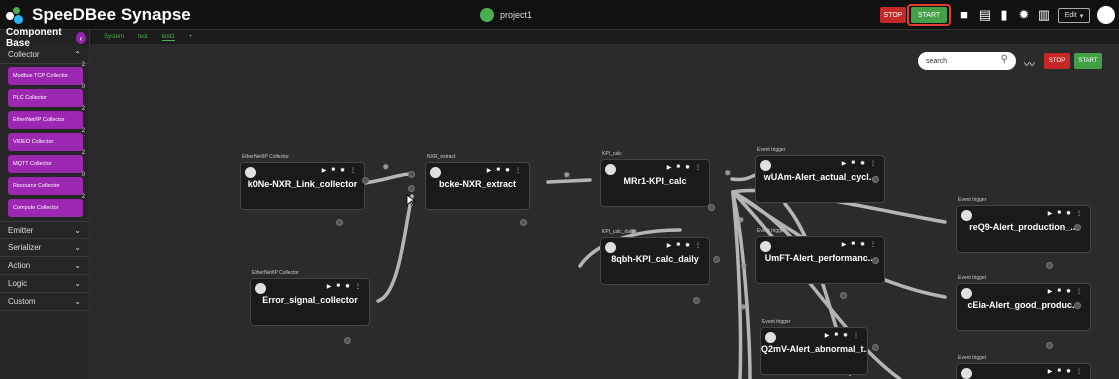  I want to click on component-plc-collector: PLC Collector 0, so click(46, 95).